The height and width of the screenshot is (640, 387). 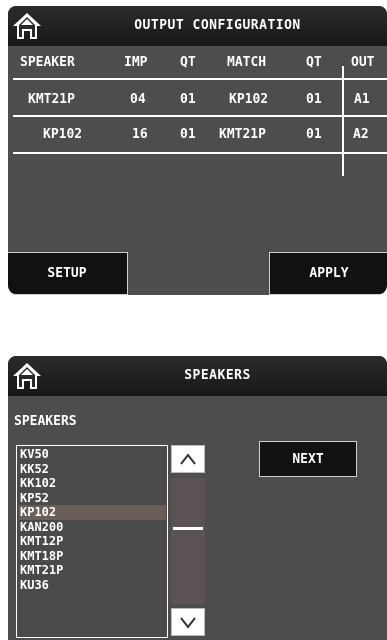 What do you see at coordinates (138, 99) in the screenshot?
I see `row-imp: 04` at bounding box center [138, 99].